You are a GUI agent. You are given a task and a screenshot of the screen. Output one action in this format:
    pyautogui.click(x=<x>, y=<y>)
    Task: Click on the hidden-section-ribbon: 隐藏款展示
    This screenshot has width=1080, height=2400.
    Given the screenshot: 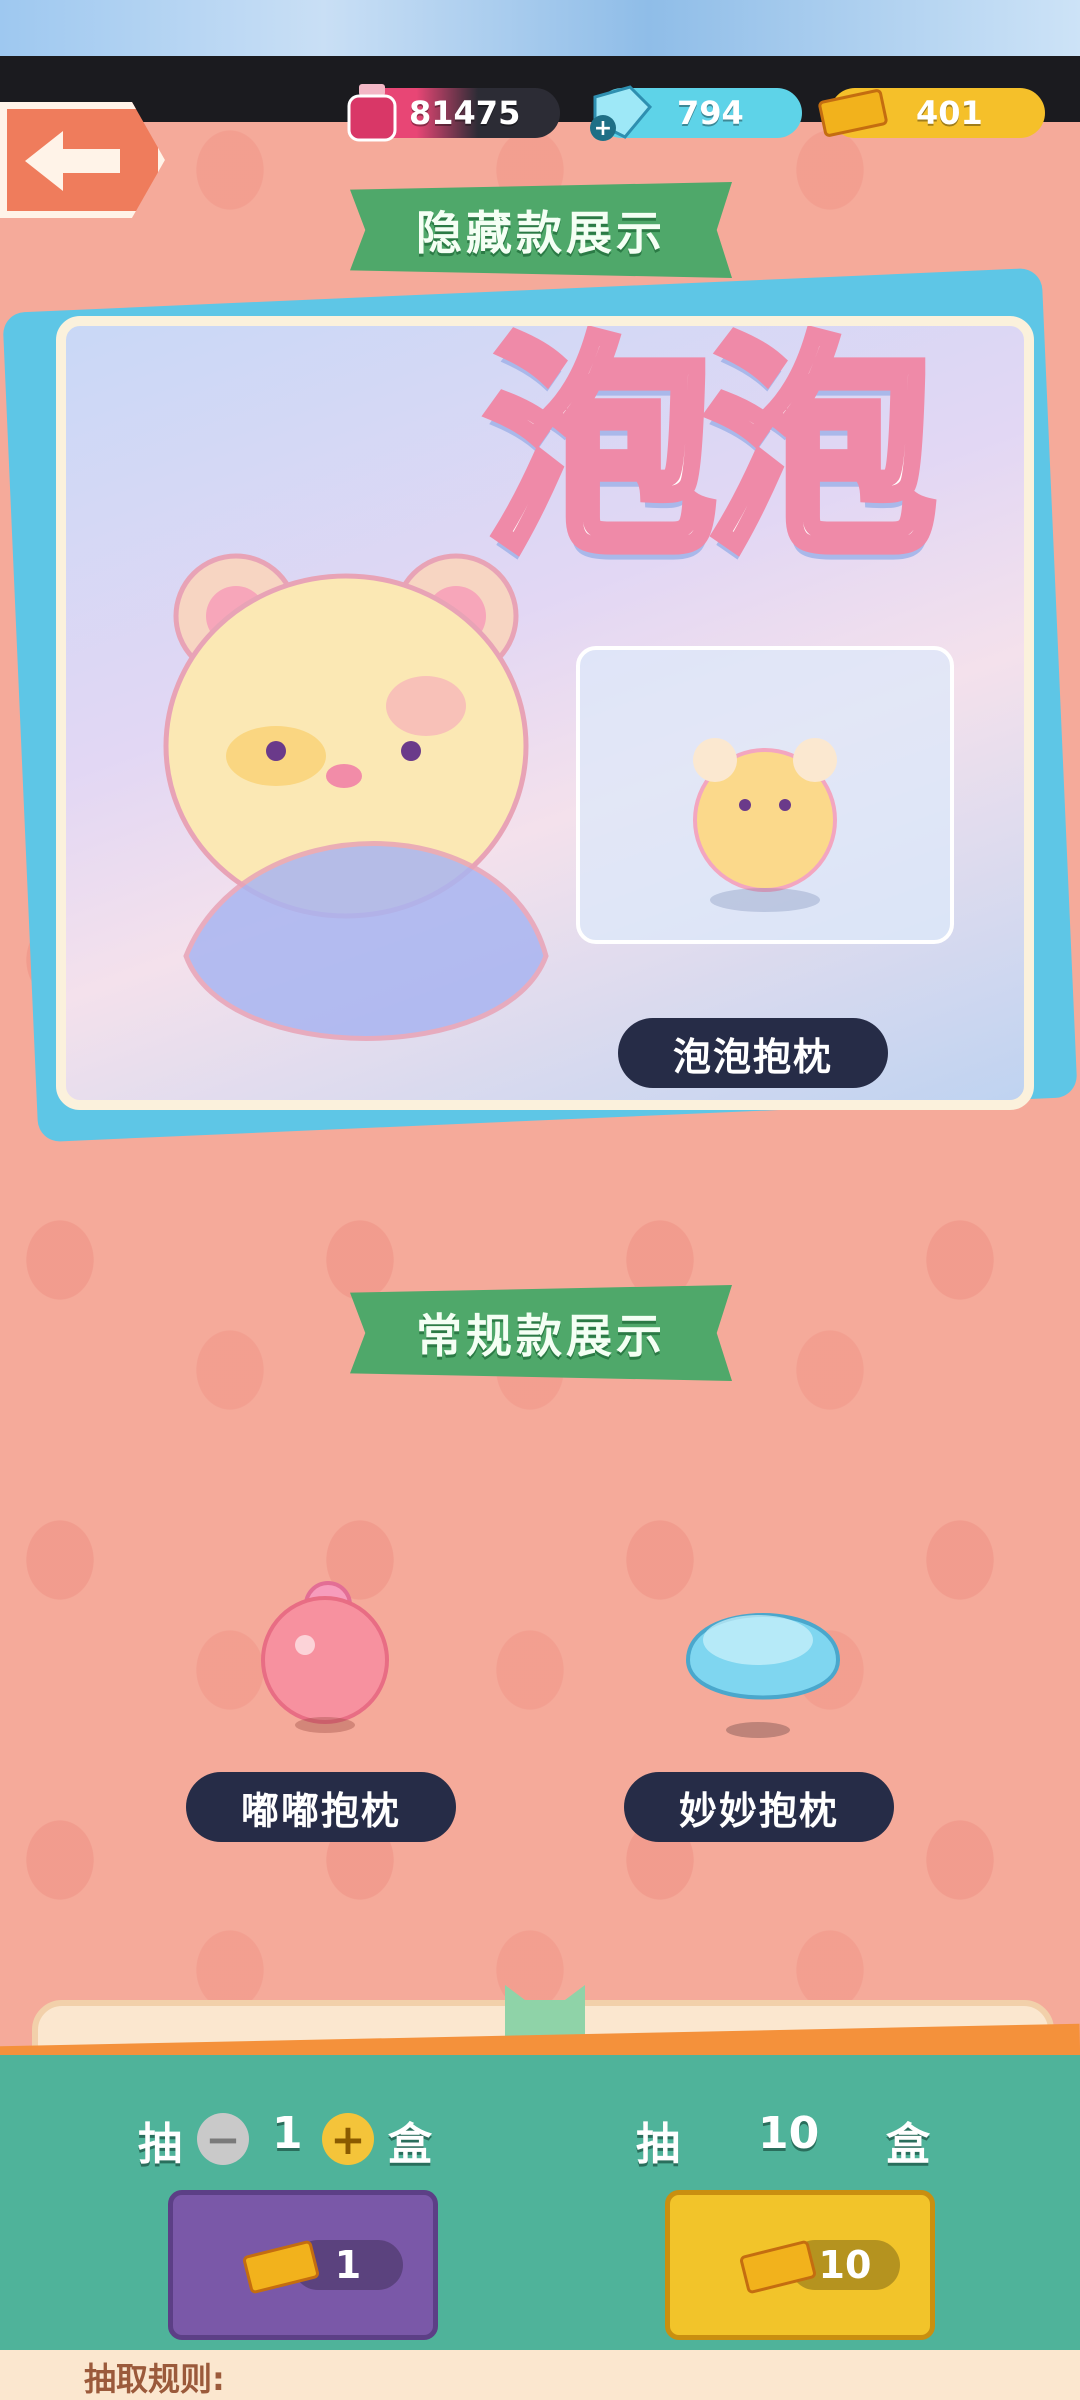 What is the action you would take?
    pyautogui.click(x=541, y=230)
    